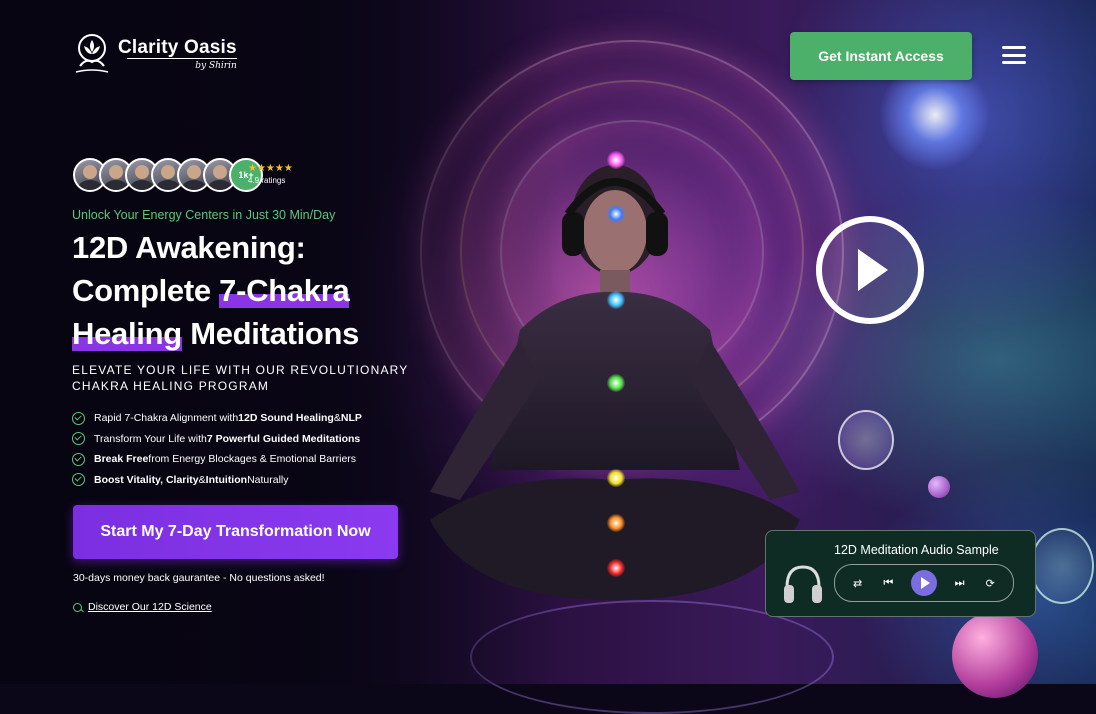  I want to click on chakra-solar-plexus, so click(616, 478).